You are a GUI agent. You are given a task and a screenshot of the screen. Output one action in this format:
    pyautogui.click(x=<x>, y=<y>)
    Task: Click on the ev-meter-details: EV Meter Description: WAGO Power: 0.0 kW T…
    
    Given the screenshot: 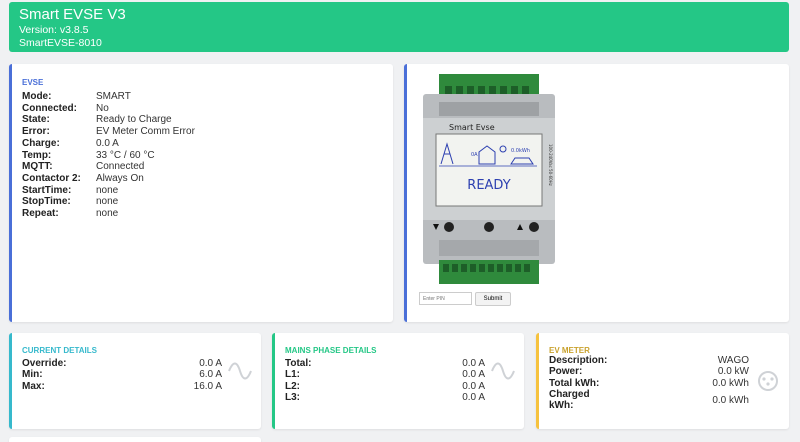 What is the action you would take?
    pyautogui.click(x=649, y=378)
    